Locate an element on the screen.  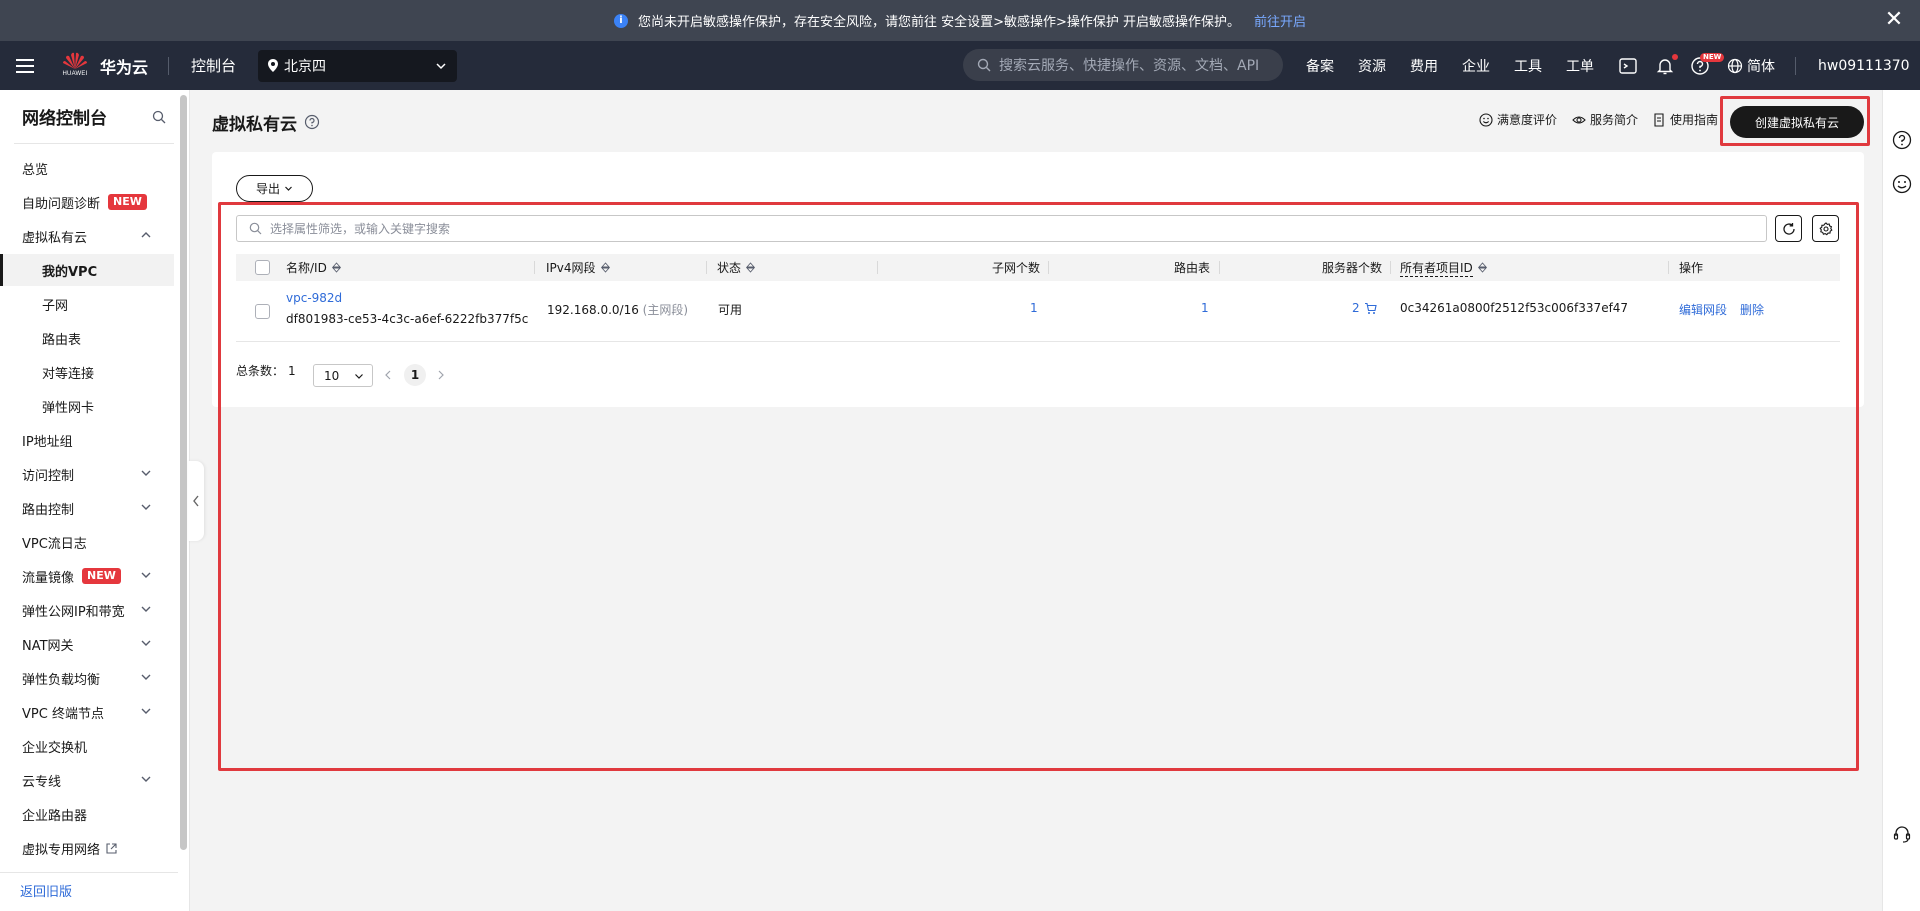
route-table-count-link: 1 is located at coordinates (1205, 308).